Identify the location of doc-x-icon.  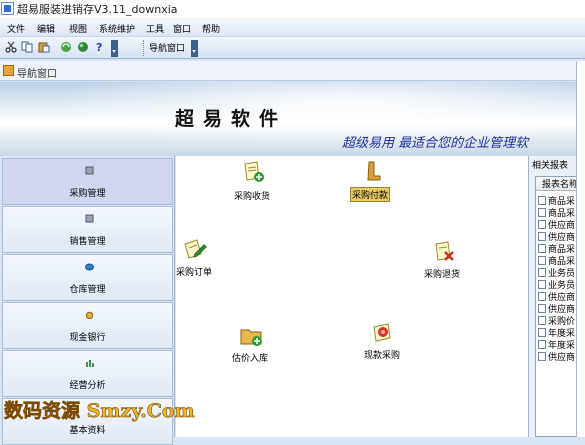
(444, 251).